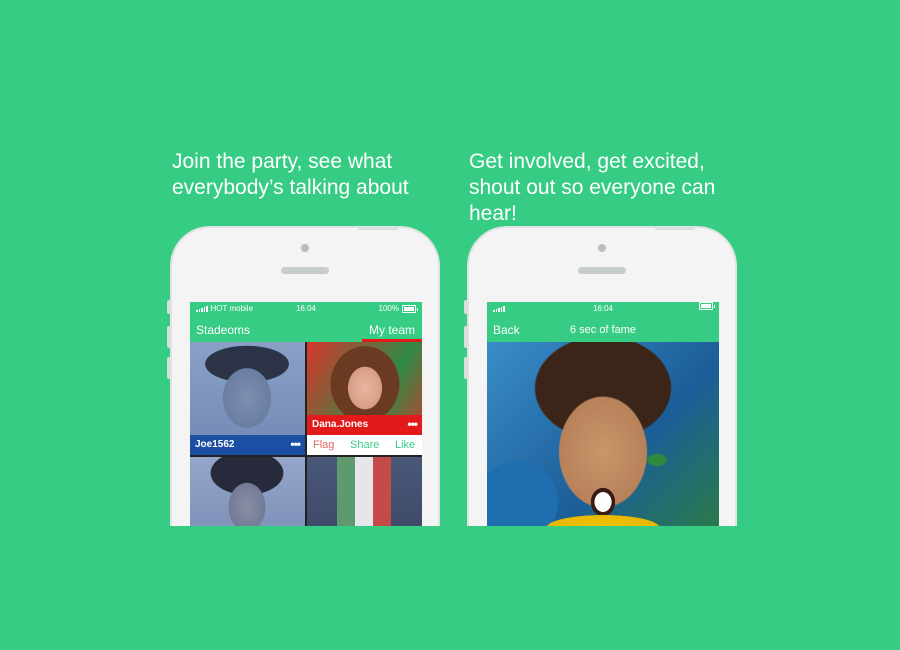 Image resolution: width=900 pixels, height=650 pixels. What do you see at coordinates (388, 308) in the screenshot?
I see `battery-percent: 100%` at bounding box center [388, 308].